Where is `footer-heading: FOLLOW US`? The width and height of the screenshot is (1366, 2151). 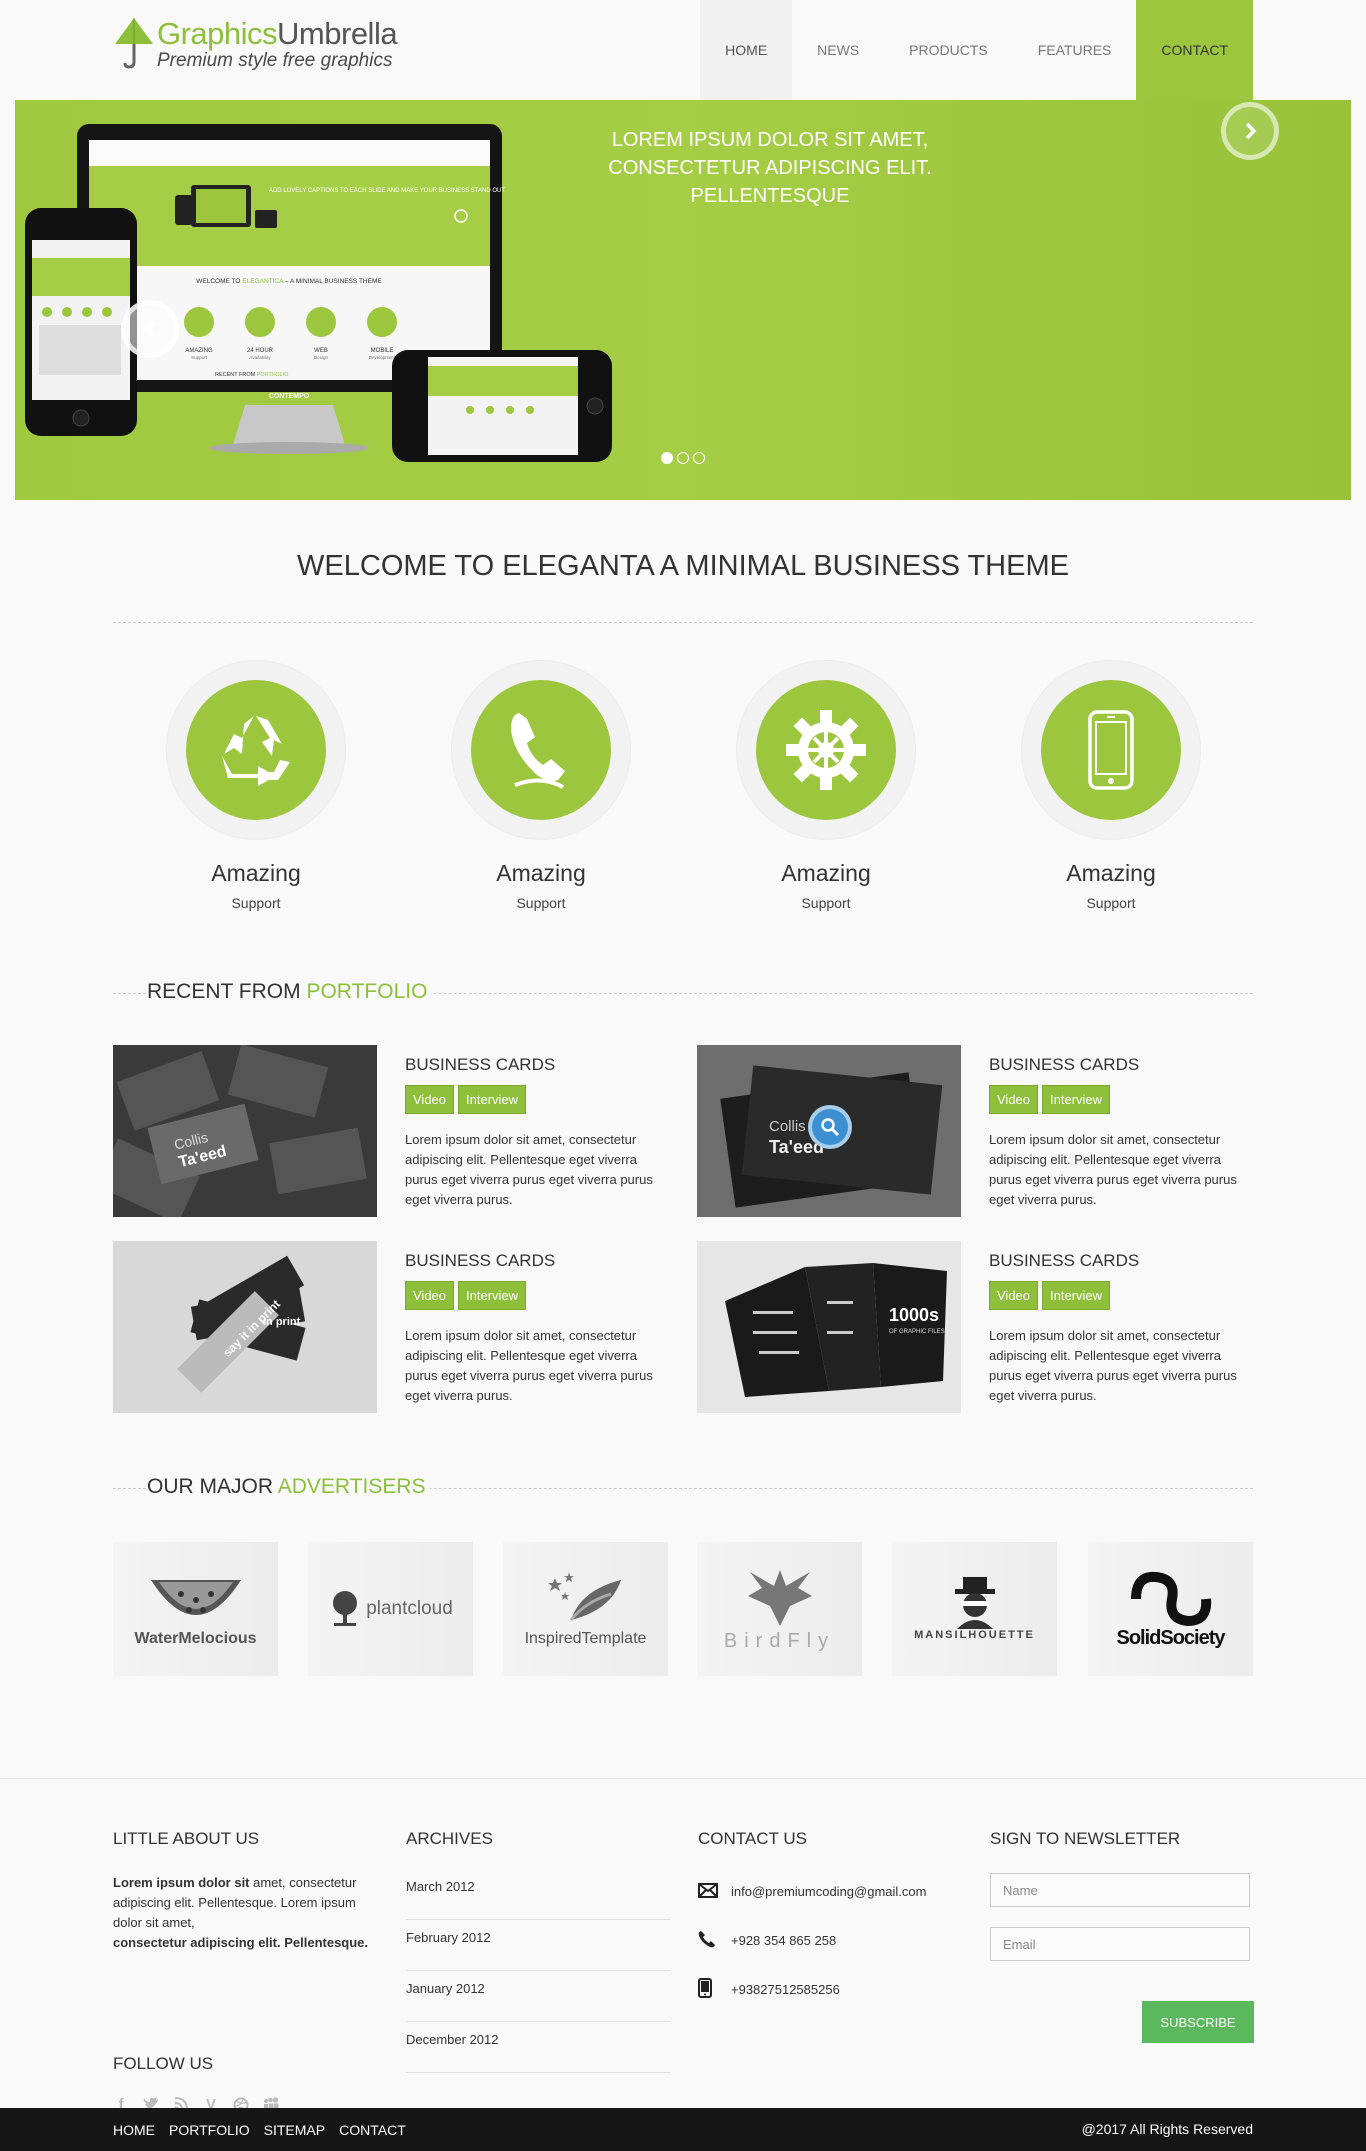 footer-heading: FOLLOW US is located at coordinates (163, 2063).